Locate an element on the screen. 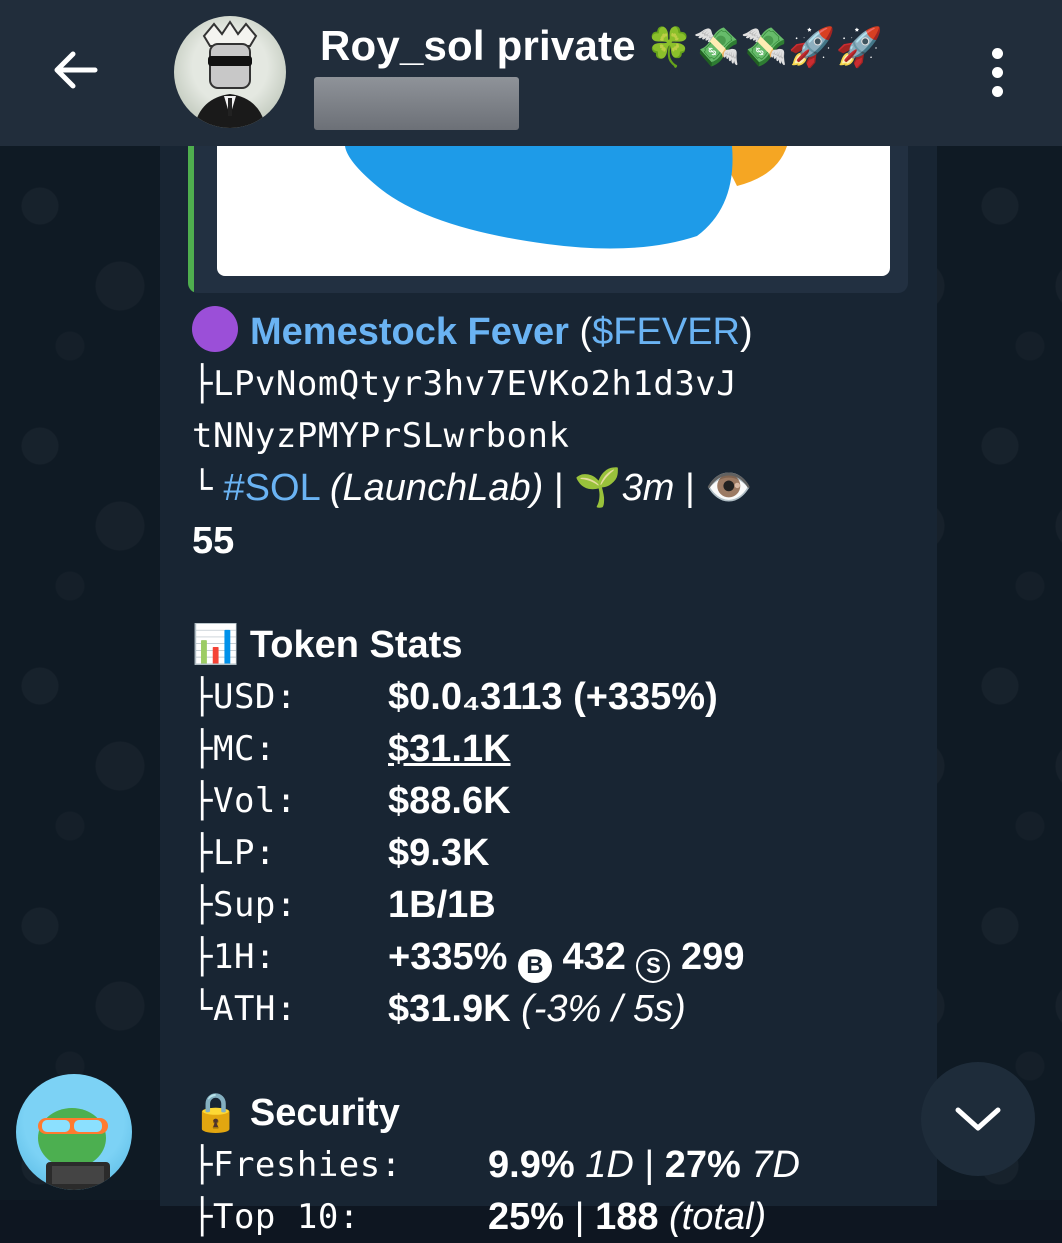 The image size is (1062, 1243). chain-info-line: └ #SOL (LaunchLab) | 🌱3m | 👁️ is located at coordinates (472, 488).